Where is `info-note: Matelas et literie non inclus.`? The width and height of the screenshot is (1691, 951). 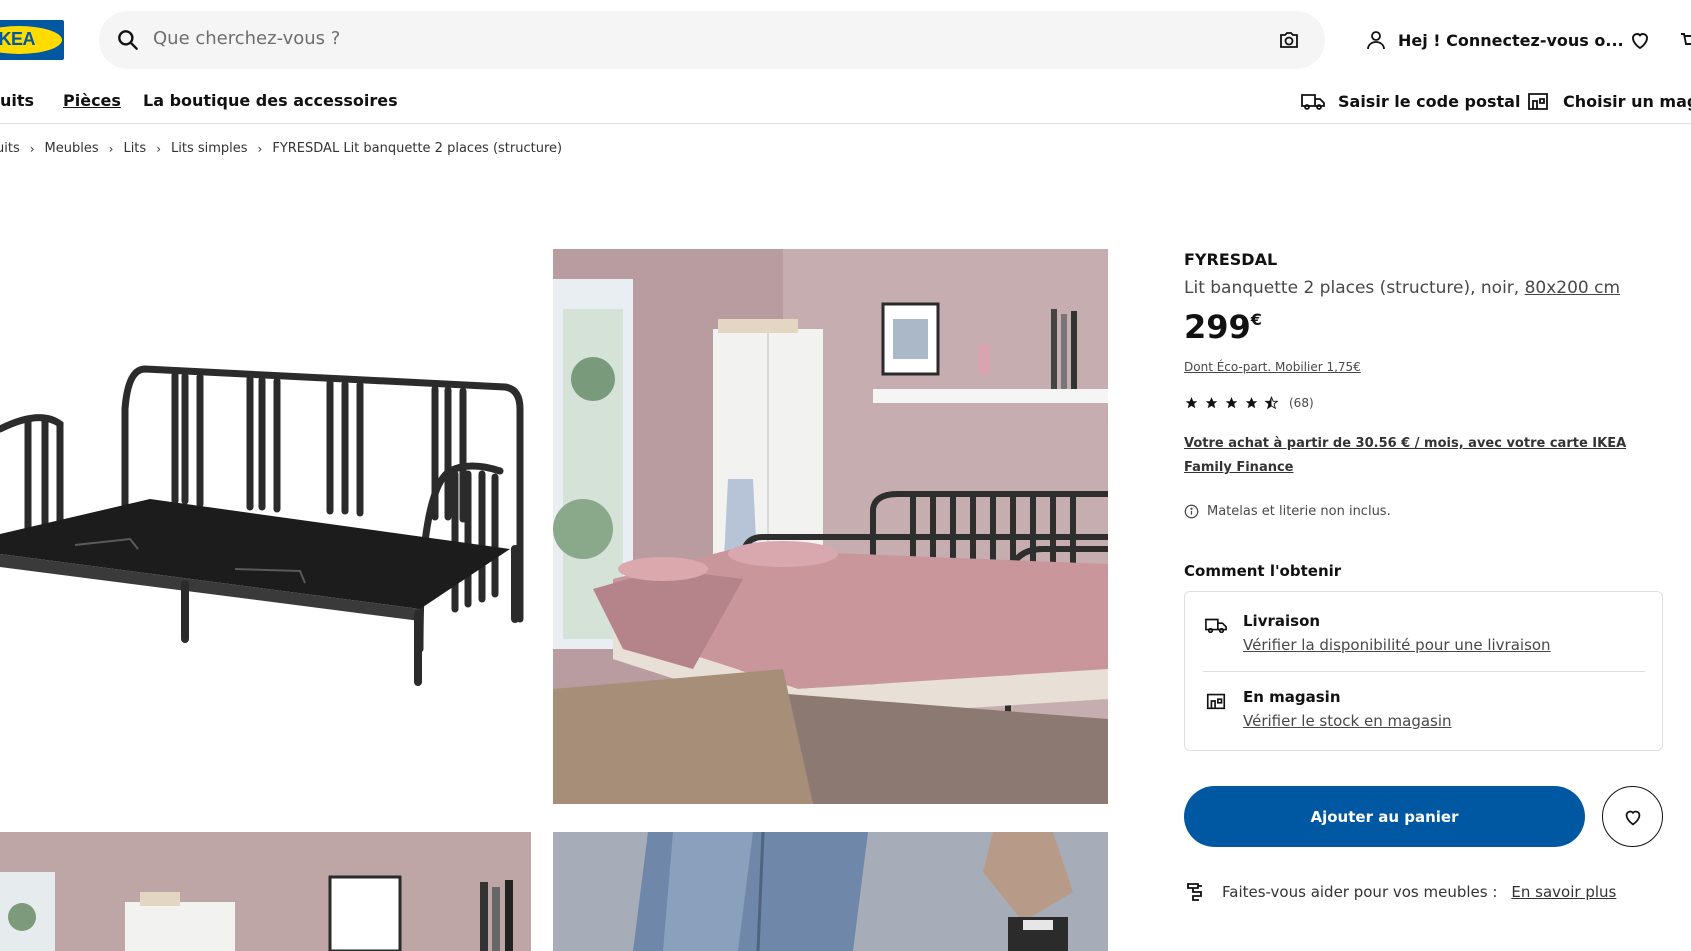 info-note: Matelas et literie non inclus. is located at coordinates (1287, 511).